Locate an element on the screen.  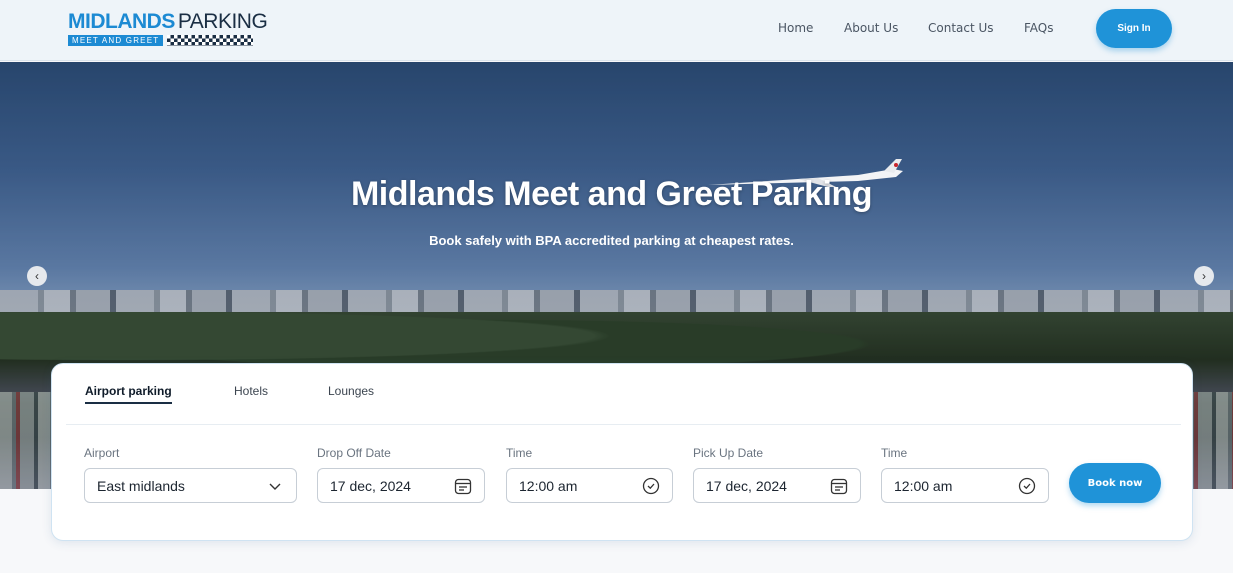
airport-label: Airport is located at coordinates (102, 453).